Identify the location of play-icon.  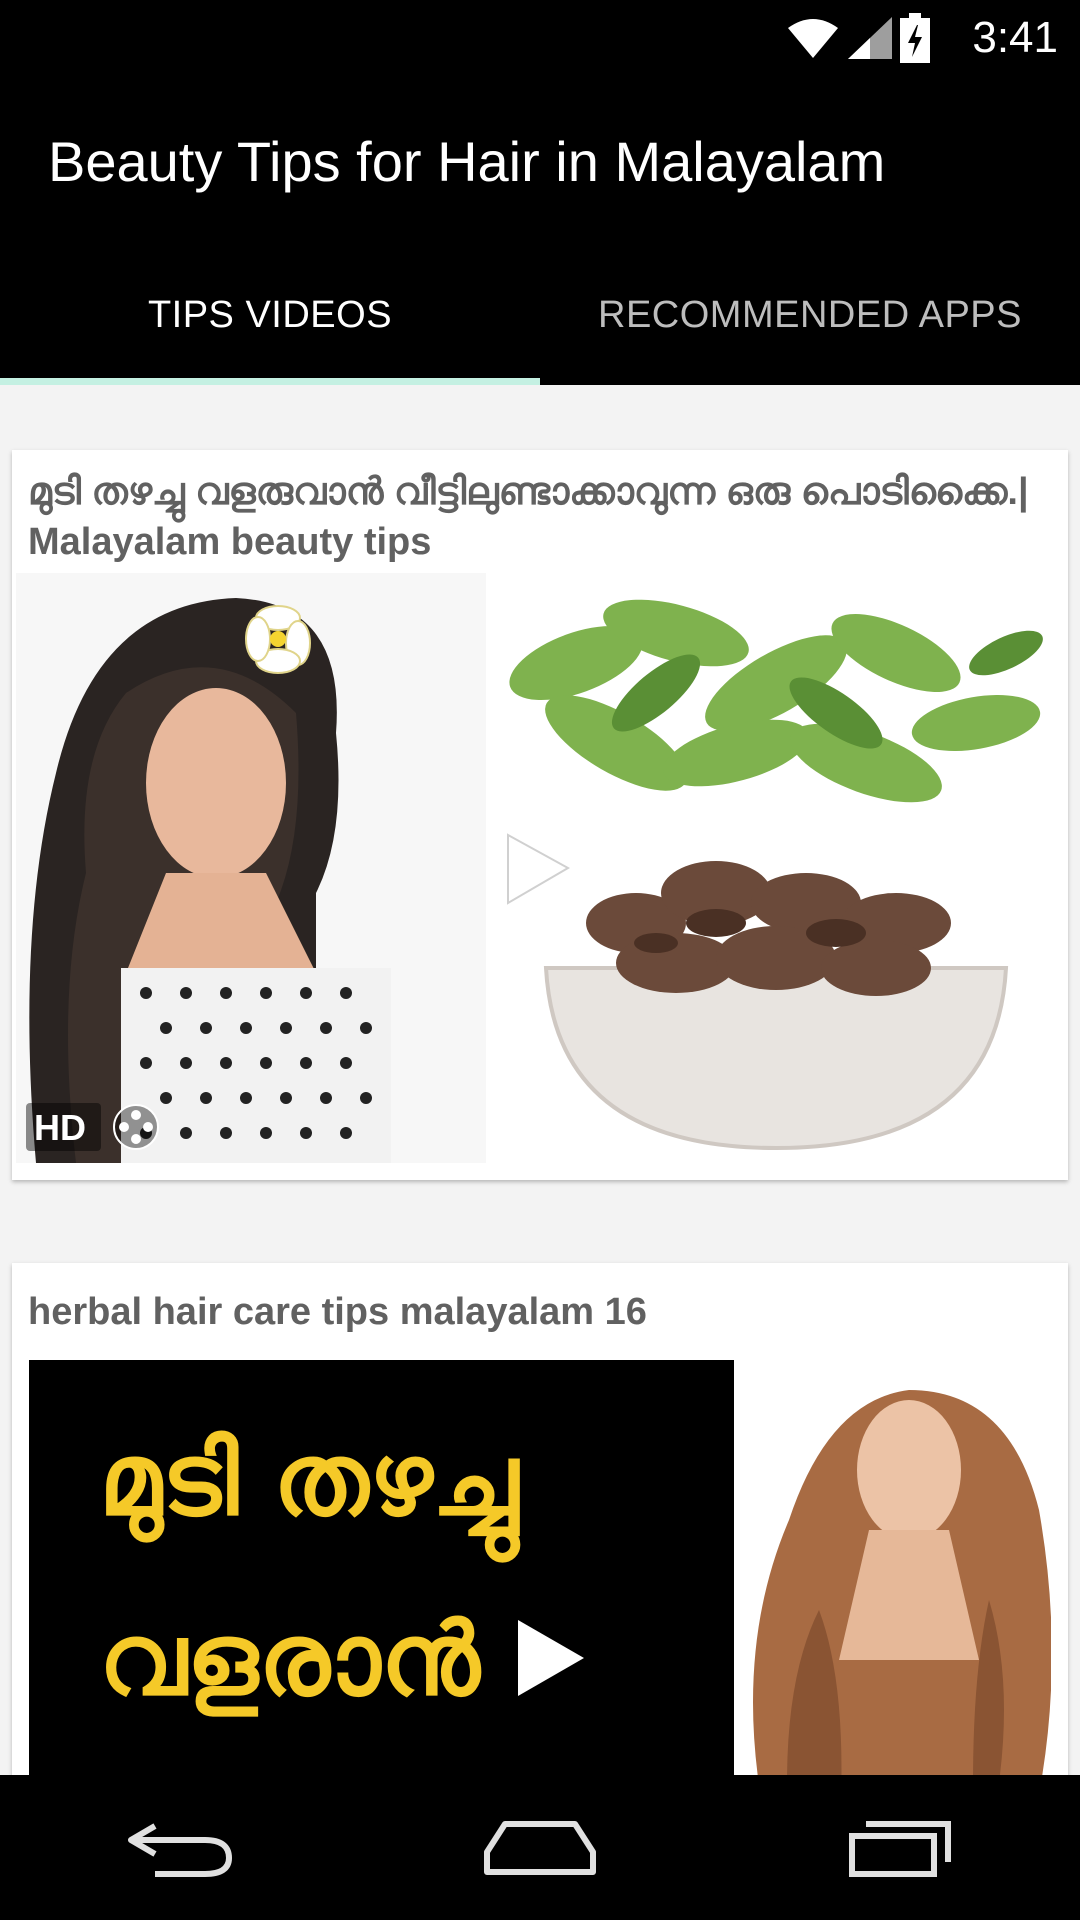
(551, 1658).